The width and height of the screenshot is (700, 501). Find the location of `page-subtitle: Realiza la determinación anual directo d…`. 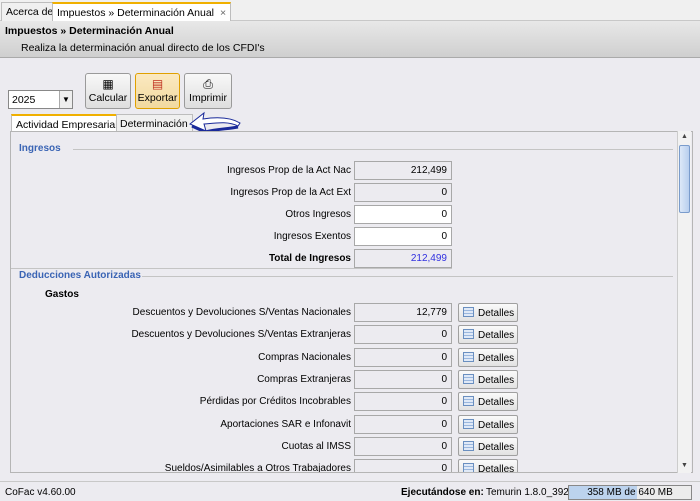

page-subtitle: Realiza la determinación anual directo d… is located at coordinates (143, 48).